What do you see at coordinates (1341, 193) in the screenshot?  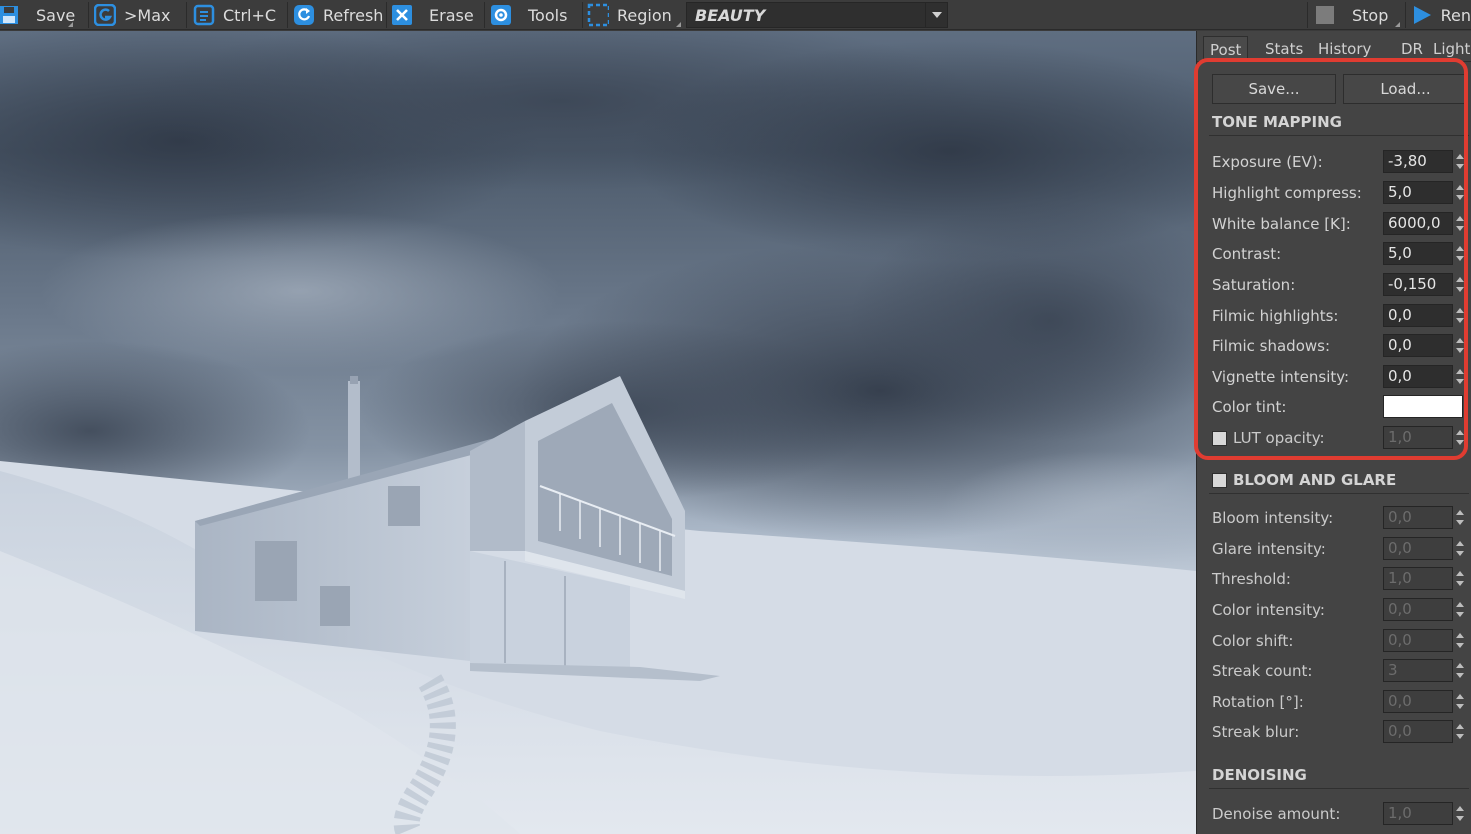 I see `highlight-compress-row: Highlight compress: 5,0` at bounding box center [1341, 193].